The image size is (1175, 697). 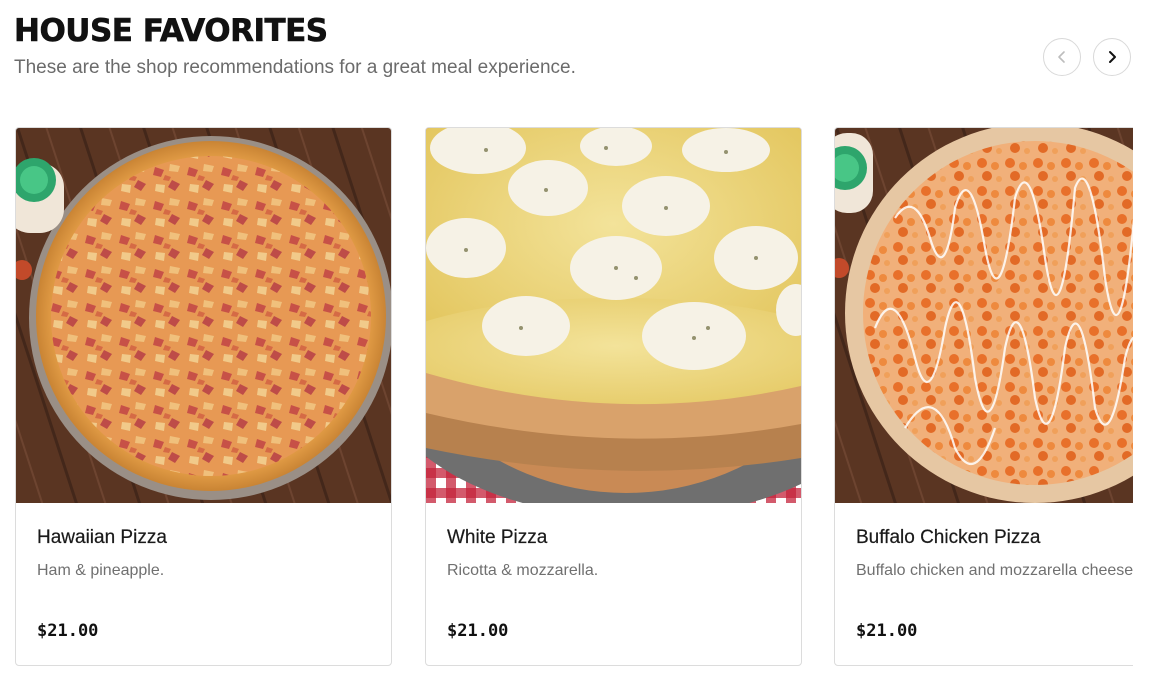 What do you see at coordinates (994, 538) in the screenshot?
I see `product-name: Buffalo Chicken Pizza` at bounding box center [994, 538].